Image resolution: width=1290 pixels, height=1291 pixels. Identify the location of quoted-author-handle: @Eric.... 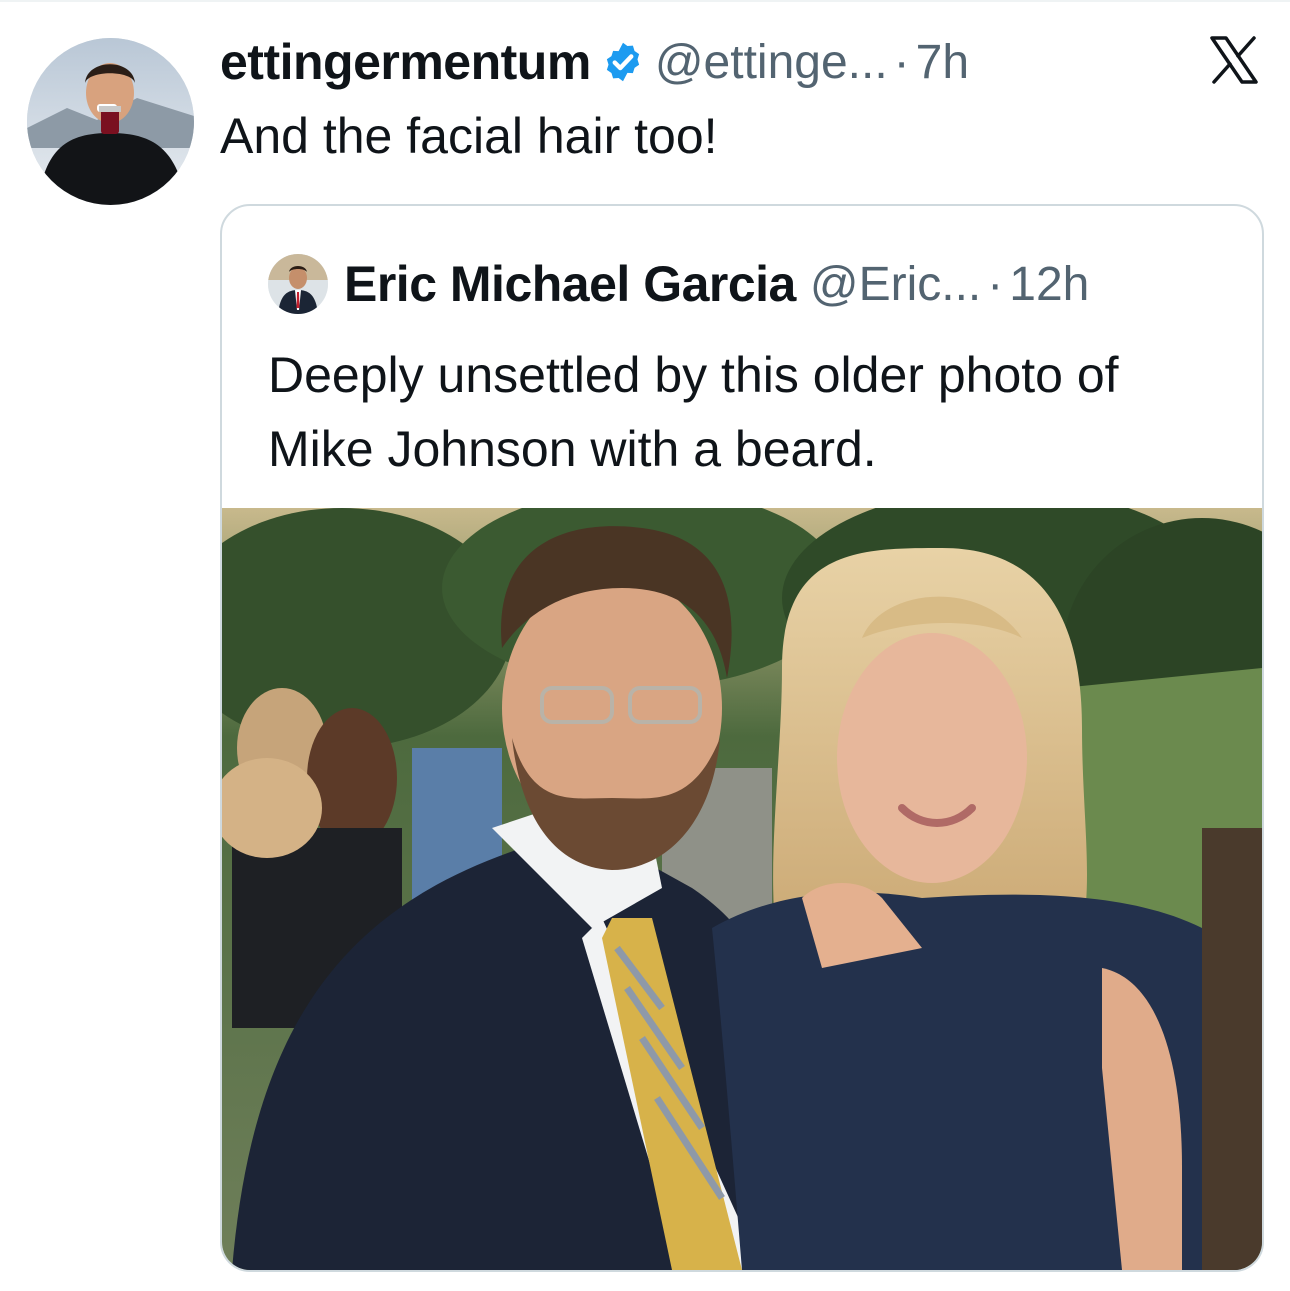
(895, 284).